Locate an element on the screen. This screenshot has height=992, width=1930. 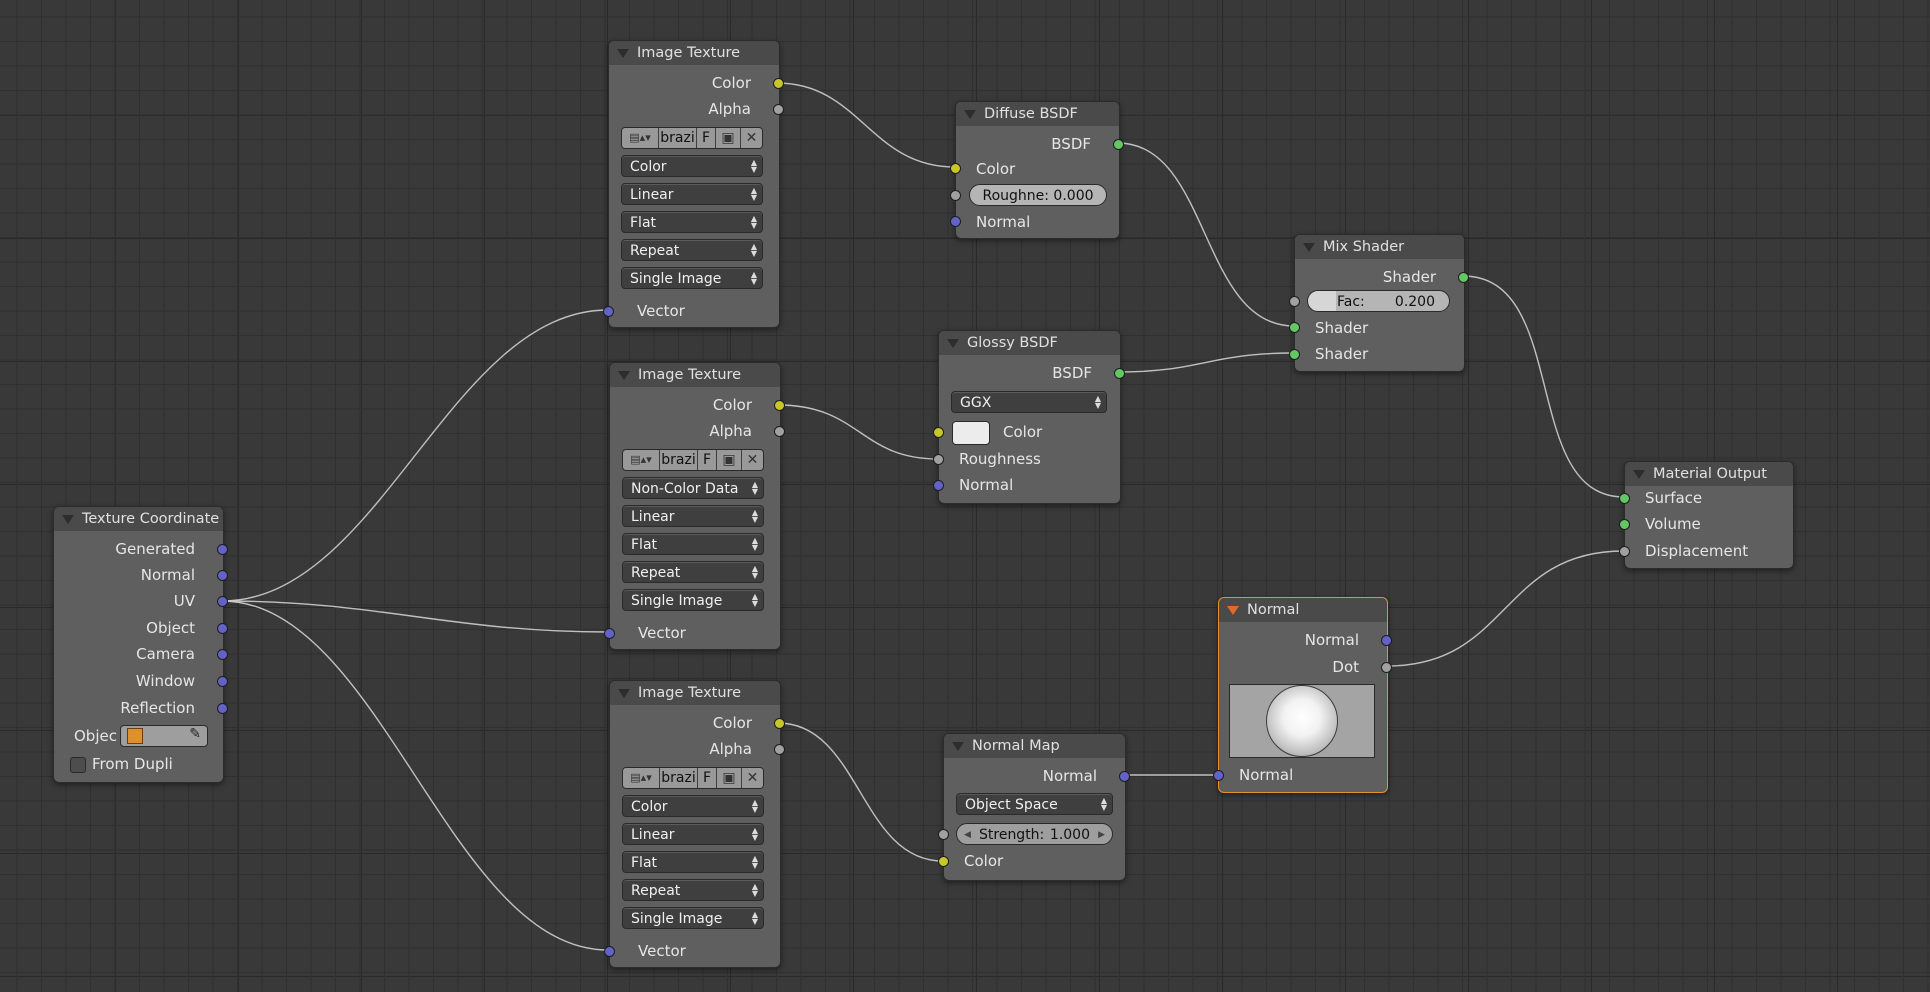
node-header: Normal is located at coordinates (1303, 610).